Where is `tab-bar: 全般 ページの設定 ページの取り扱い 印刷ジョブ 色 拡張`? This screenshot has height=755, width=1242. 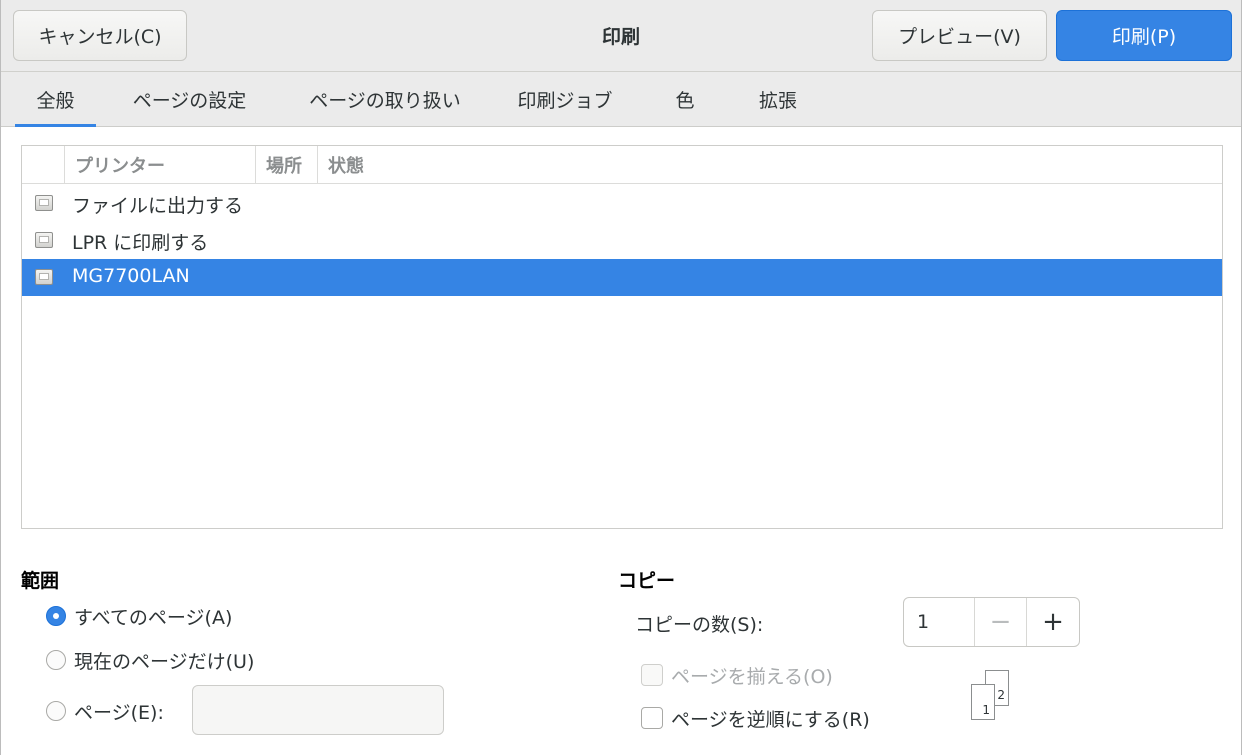
tab-bar: 全般 ページの設定 ページの取り扱い 印刷ジョブ 色 拡張 is located at coordinates (621, 99).